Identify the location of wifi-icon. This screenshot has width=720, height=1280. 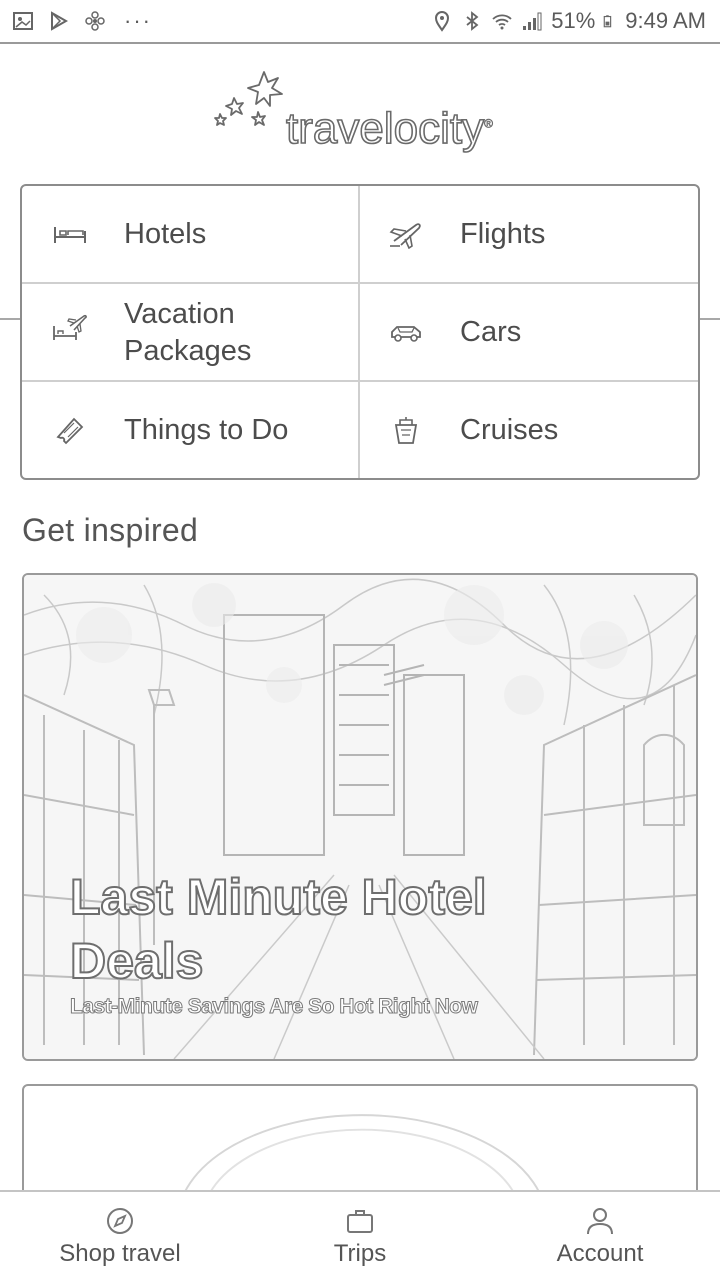
(502, 22).